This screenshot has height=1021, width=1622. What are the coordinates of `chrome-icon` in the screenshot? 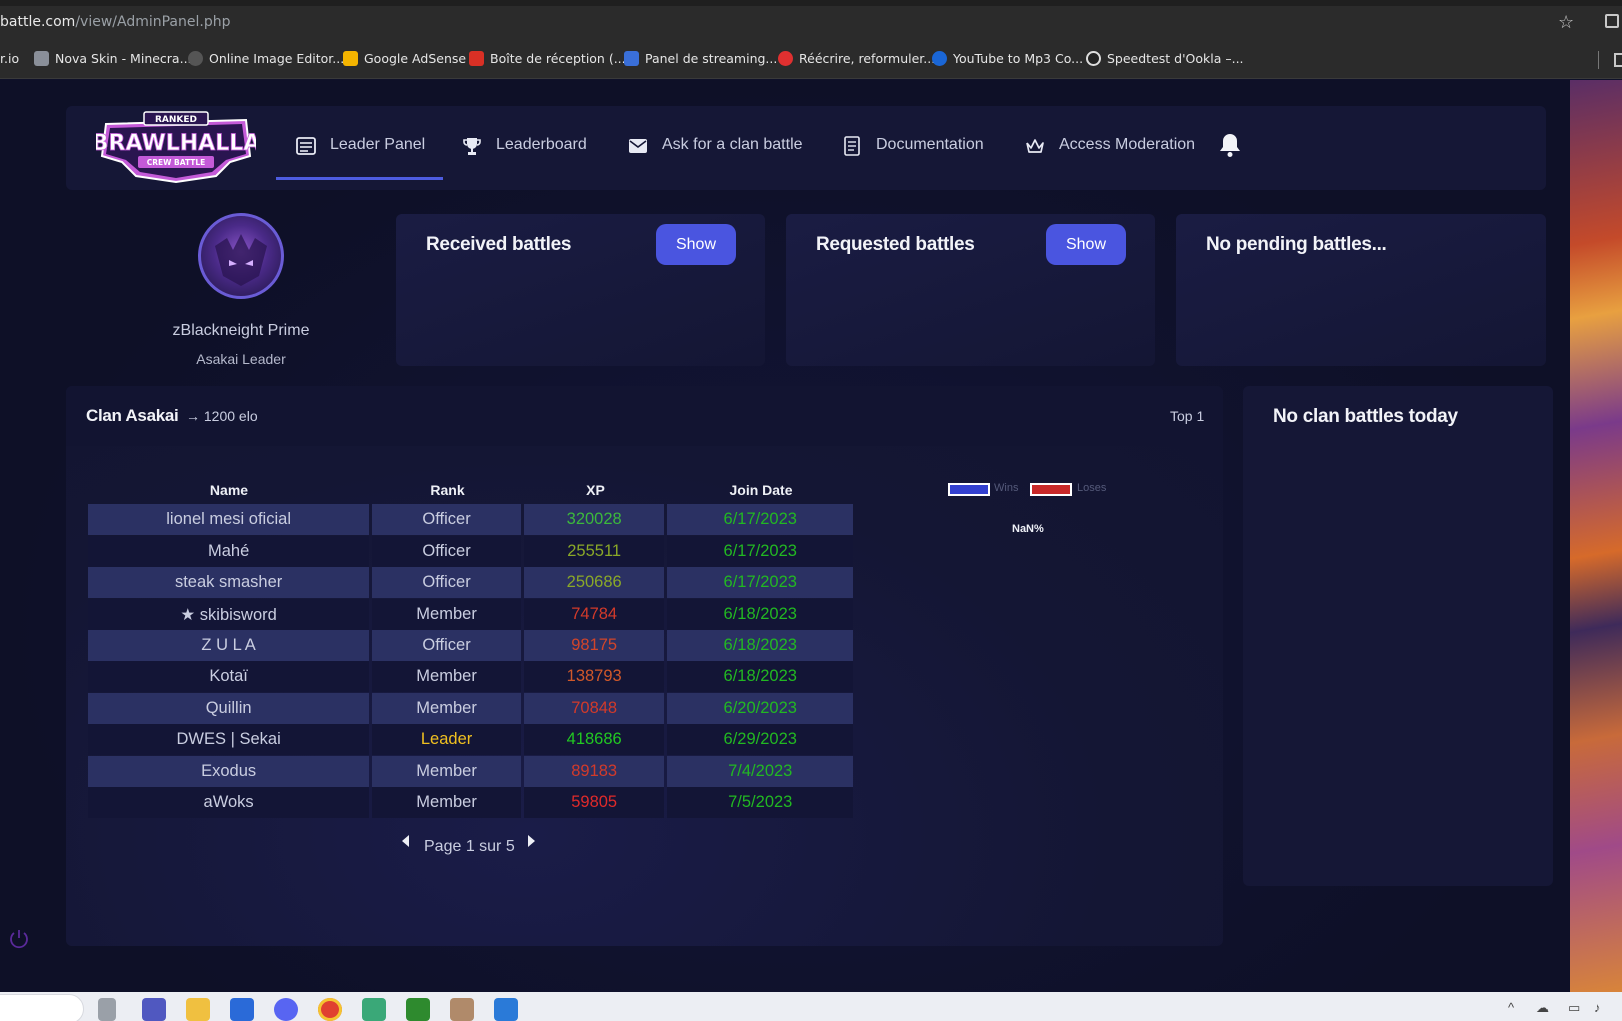 It's located at (330, 1009).